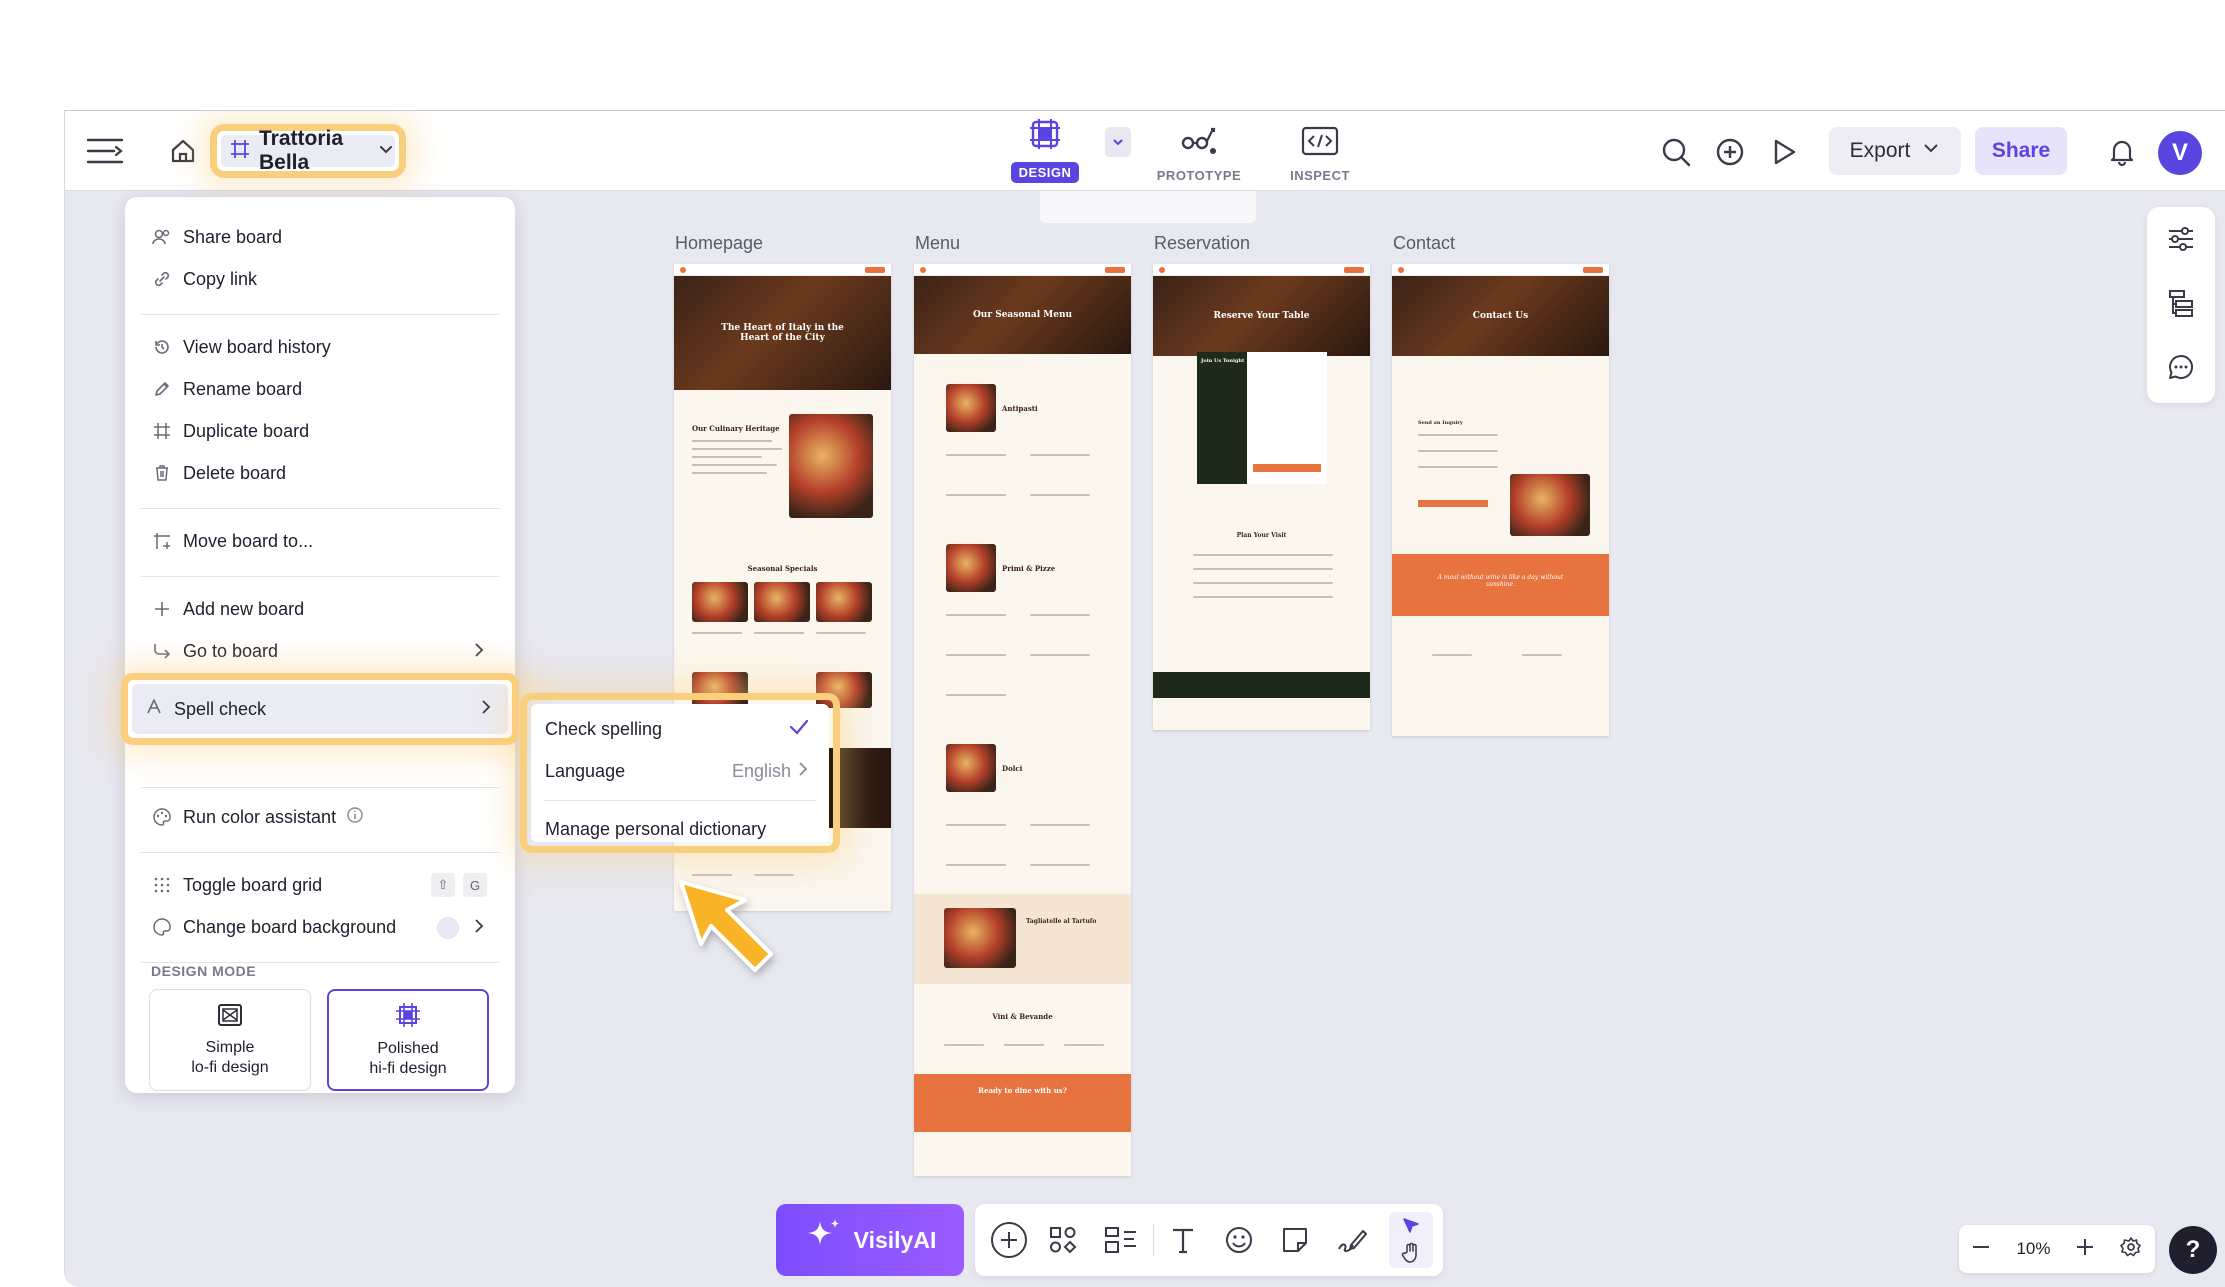 This screenshot has width=2225, height=1287. Describe the element at coordinates (459, 885) in the screenshot. I see `shortcut-keys: ⇧ G` at that location.